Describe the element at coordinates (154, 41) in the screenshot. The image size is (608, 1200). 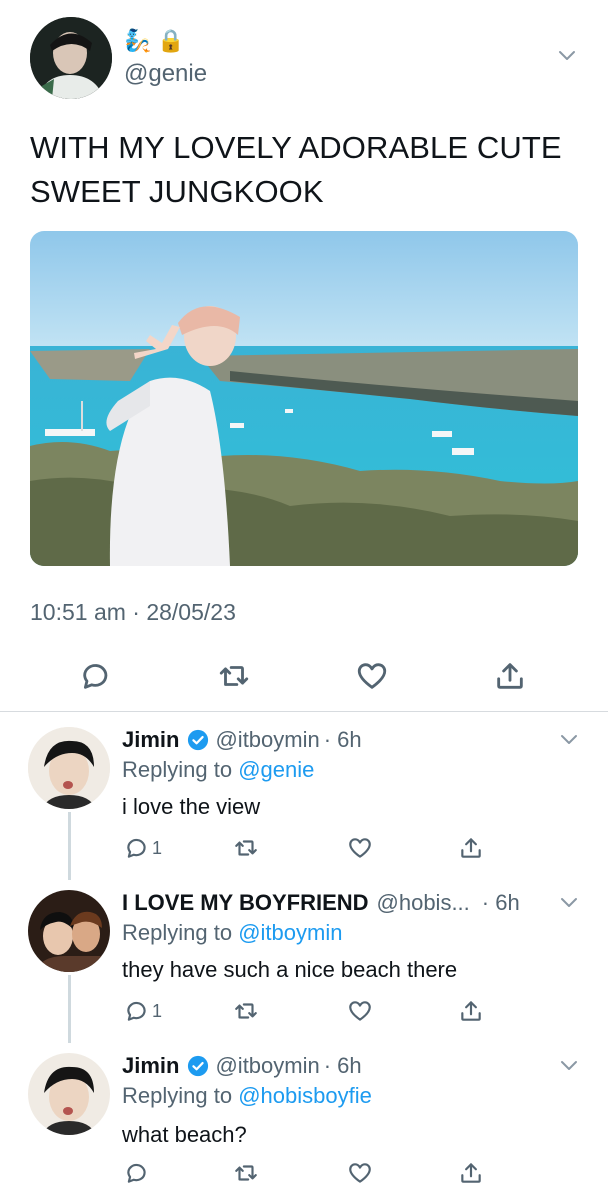
I see `display-name-emojis: 🧞 🔒` at that location.